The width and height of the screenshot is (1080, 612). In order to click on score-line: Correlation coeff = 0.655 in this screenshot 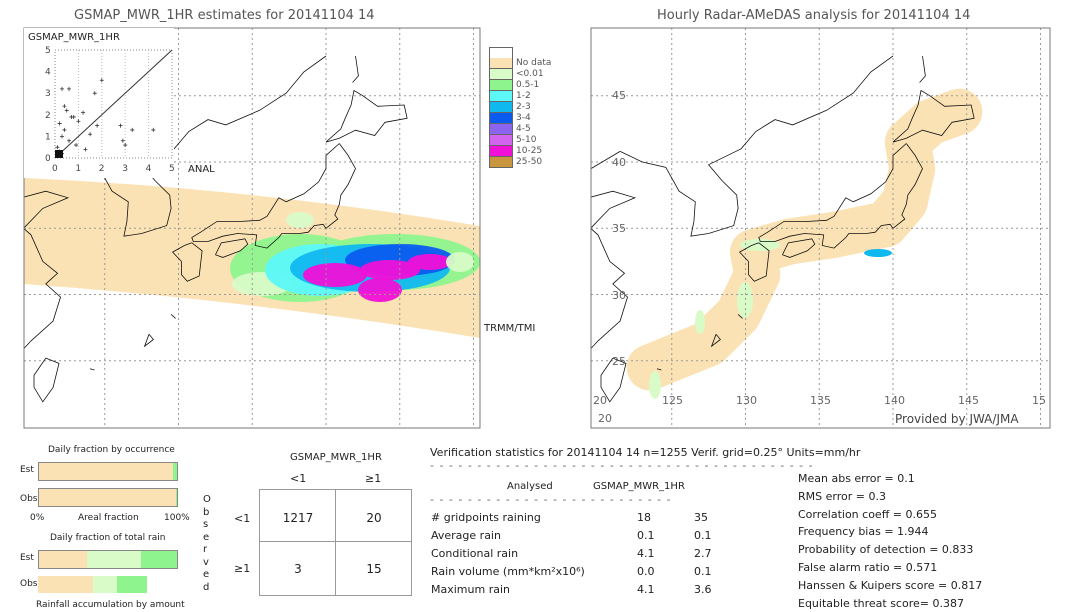, I will do `click(867, 514)`.